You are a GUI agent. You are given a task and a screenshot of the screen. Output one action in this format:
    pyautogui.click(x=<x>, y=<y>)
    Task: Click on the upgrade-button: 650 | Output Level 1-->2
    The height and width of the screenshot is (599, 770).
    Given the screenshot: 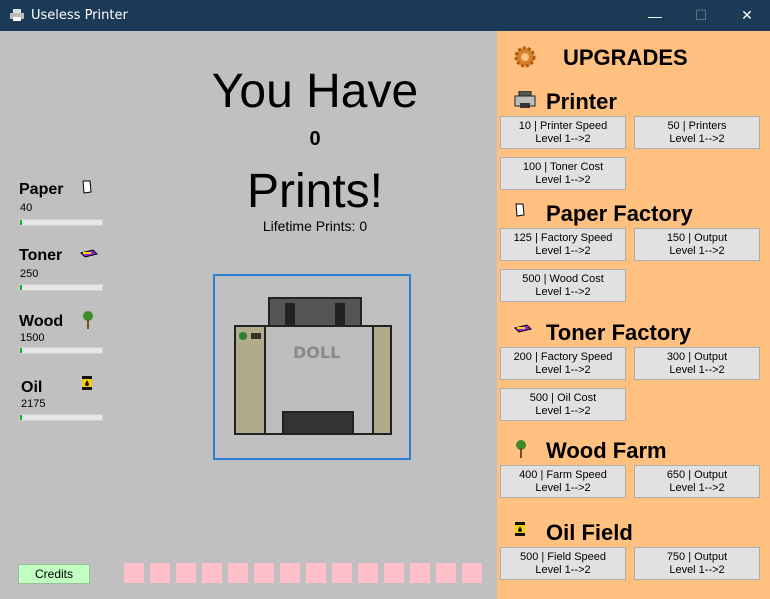 What is the action you would take?
    pyautogui.click(x=697, y=481)
    